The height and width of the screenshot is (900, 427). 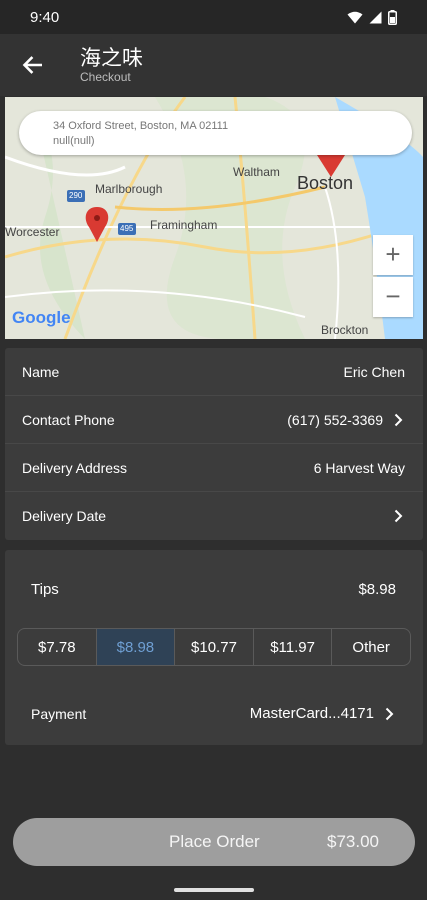 What do you see at coordinates (59, 714) in the screenshot?
I see `payment-label: Payment` at bounding box center [59, 714].